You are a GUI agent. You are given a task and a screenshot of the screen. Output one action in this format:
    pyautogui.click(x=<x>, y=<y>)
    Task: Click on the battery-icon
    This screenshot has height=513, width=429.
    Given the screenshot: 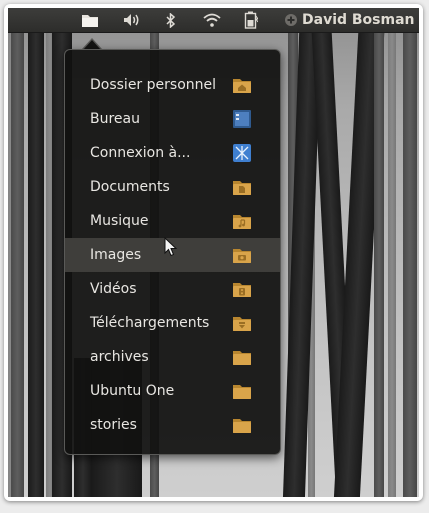 What is the action you would take?
    pyautogui.click(x=251, y=20)
    